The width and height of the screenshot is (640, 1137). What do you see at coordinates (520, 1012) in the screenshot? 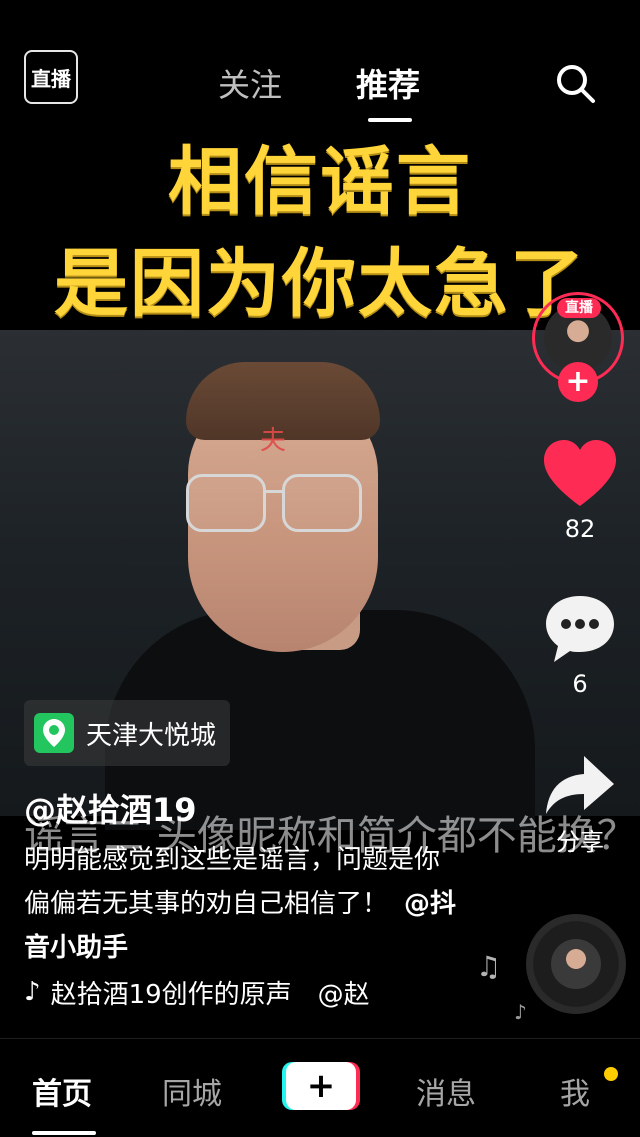
I see `music-note-small-icon: ♪` at bounding box center [520, 1012].